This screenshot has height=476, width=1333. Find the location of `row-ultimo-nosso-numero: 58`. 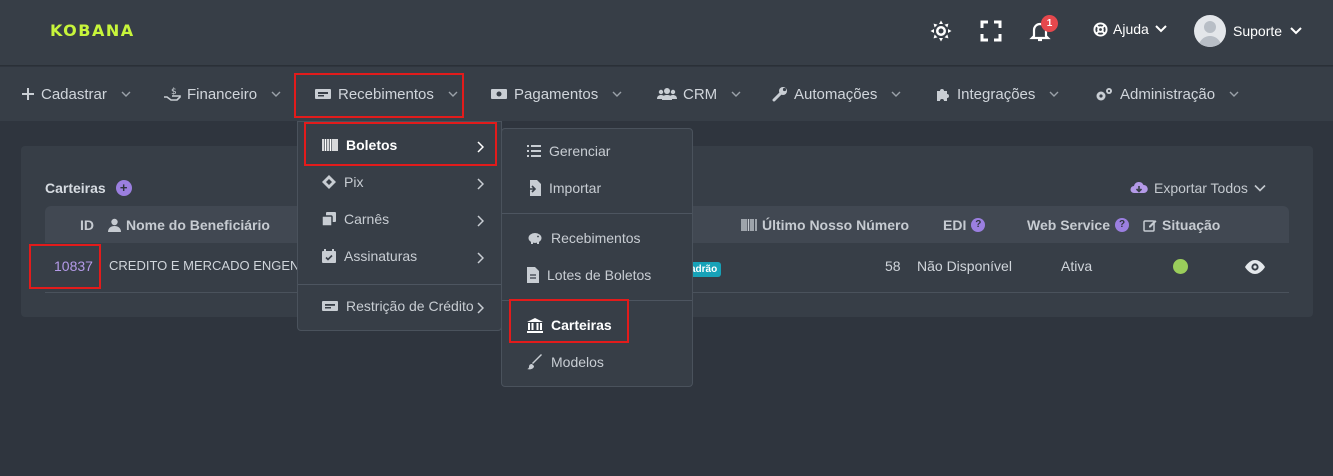

row-ultimo-nosso-numero: 58 is located at coordinates (893, 266).